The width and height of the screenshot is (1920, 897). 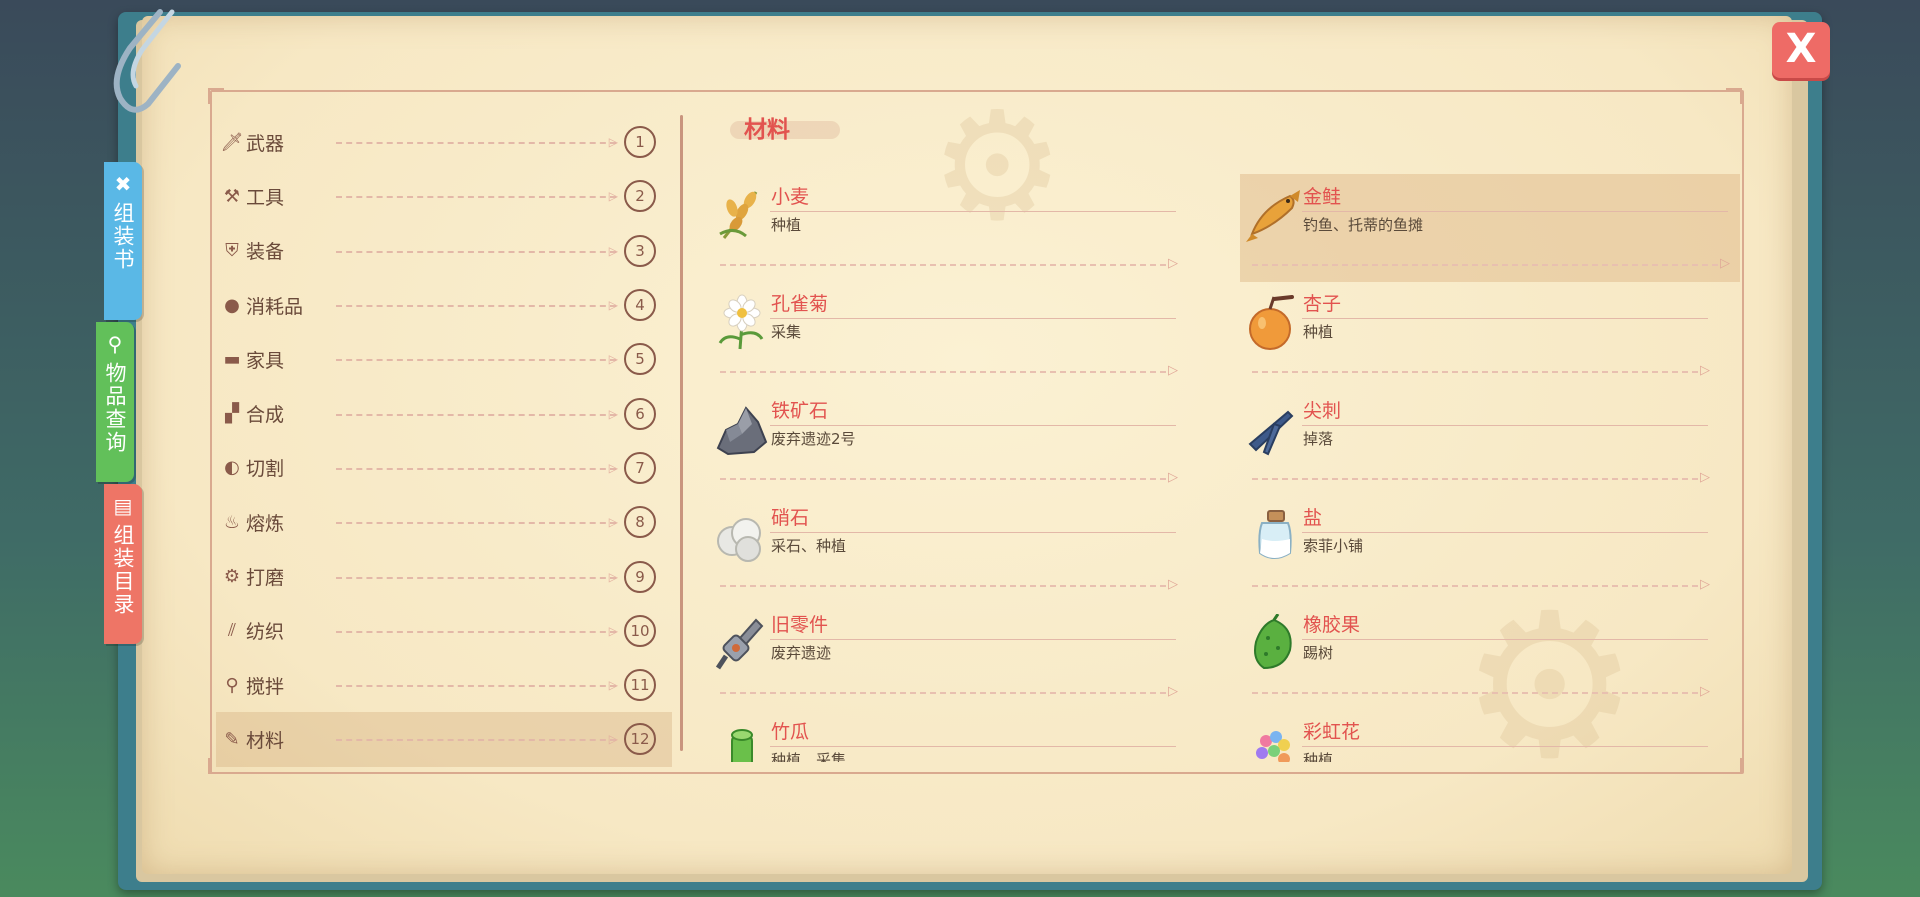 What do you see at coordinates (123, 506) in the screenshot?
I see `book-icon: ▤` at bounding box center [123, 506].